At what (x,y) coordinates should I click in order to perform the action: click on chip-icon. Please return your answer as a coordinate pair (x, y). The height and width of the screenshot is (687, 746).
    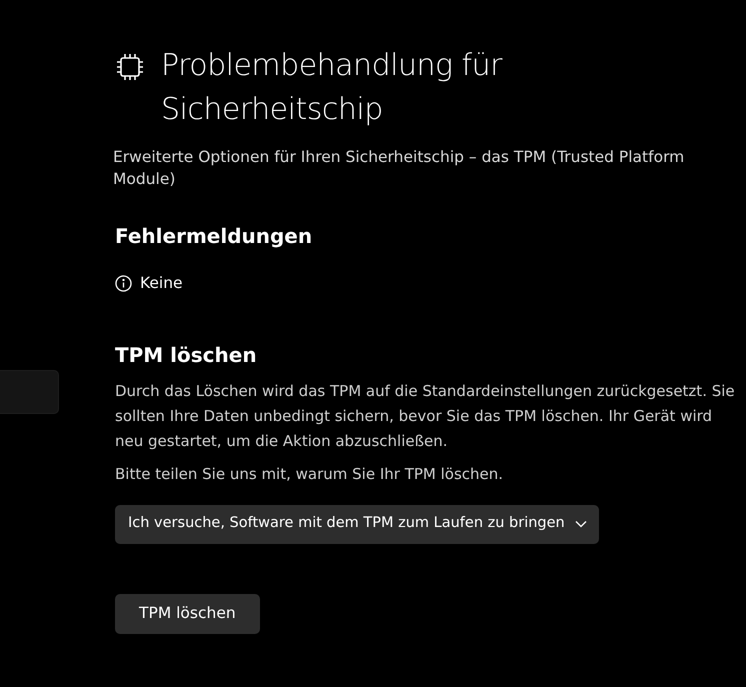
    Looking at the image, I should click on (130, 67).